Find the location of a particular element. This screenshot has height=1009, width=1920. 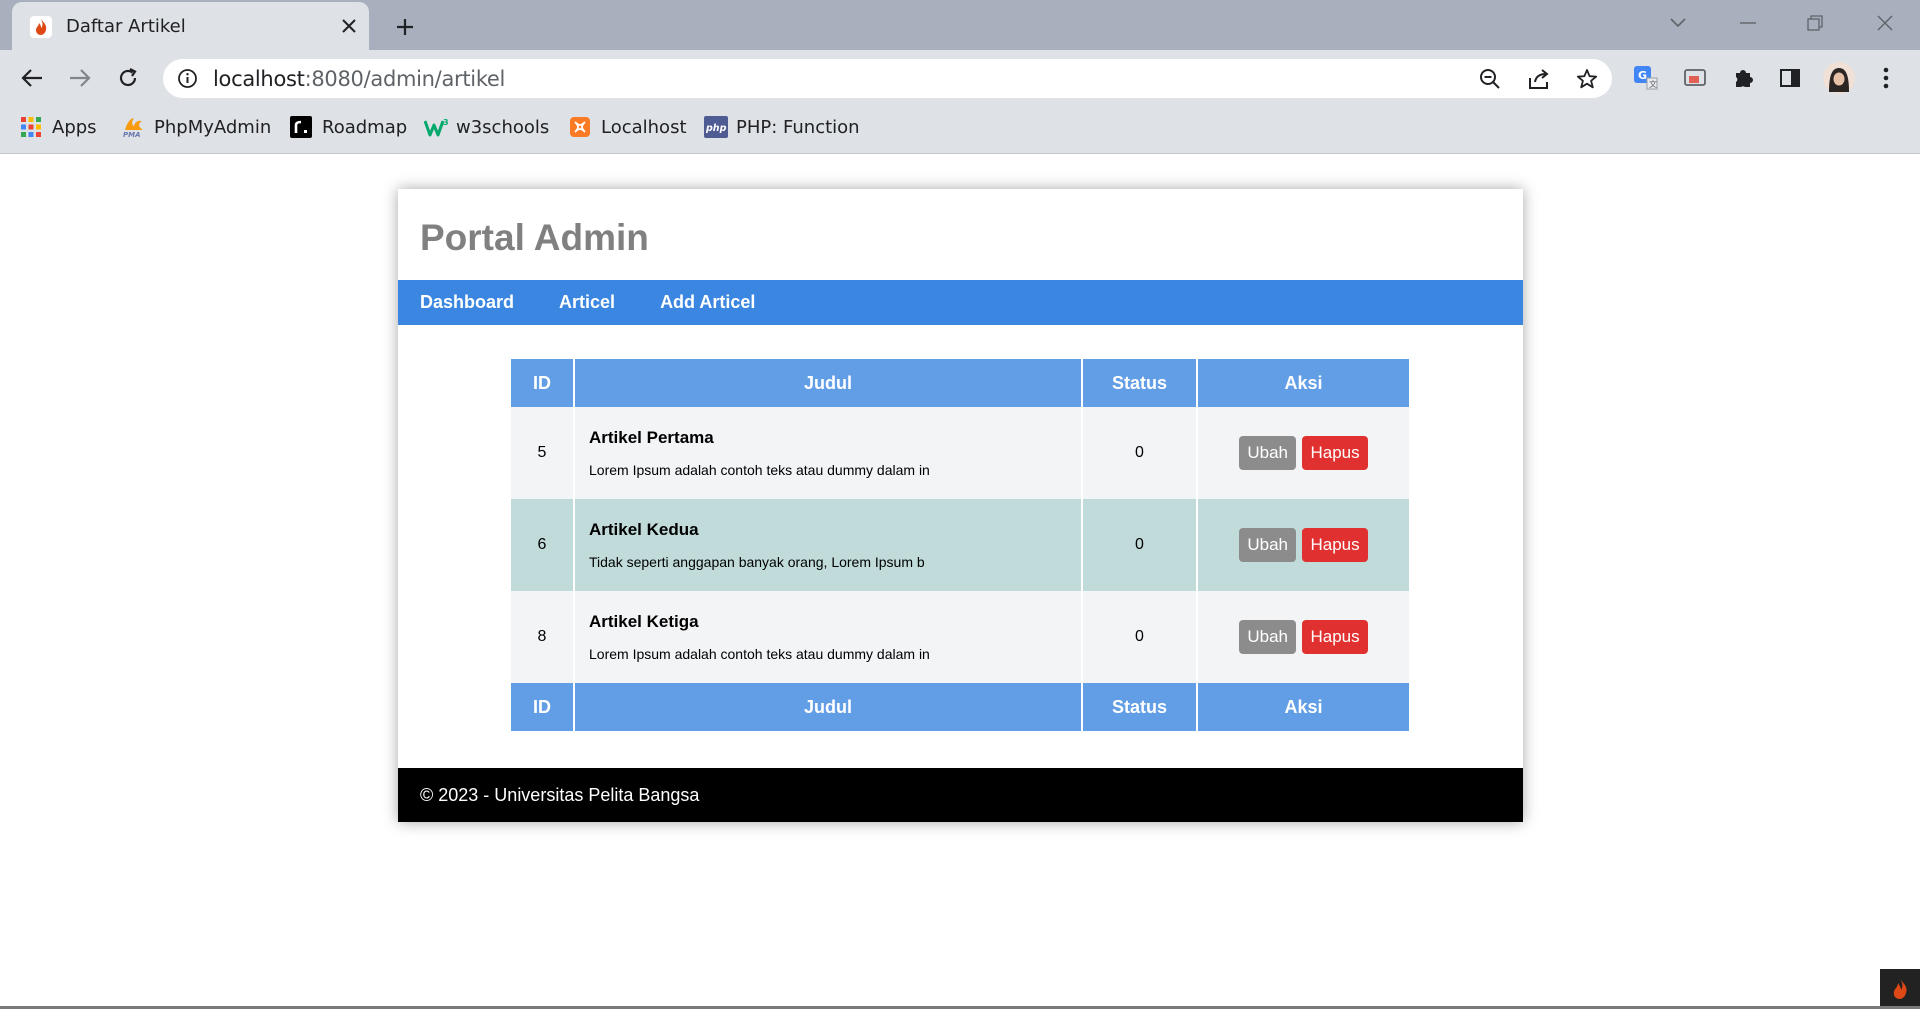

php-icon: php is located at coordinates (716, 127).